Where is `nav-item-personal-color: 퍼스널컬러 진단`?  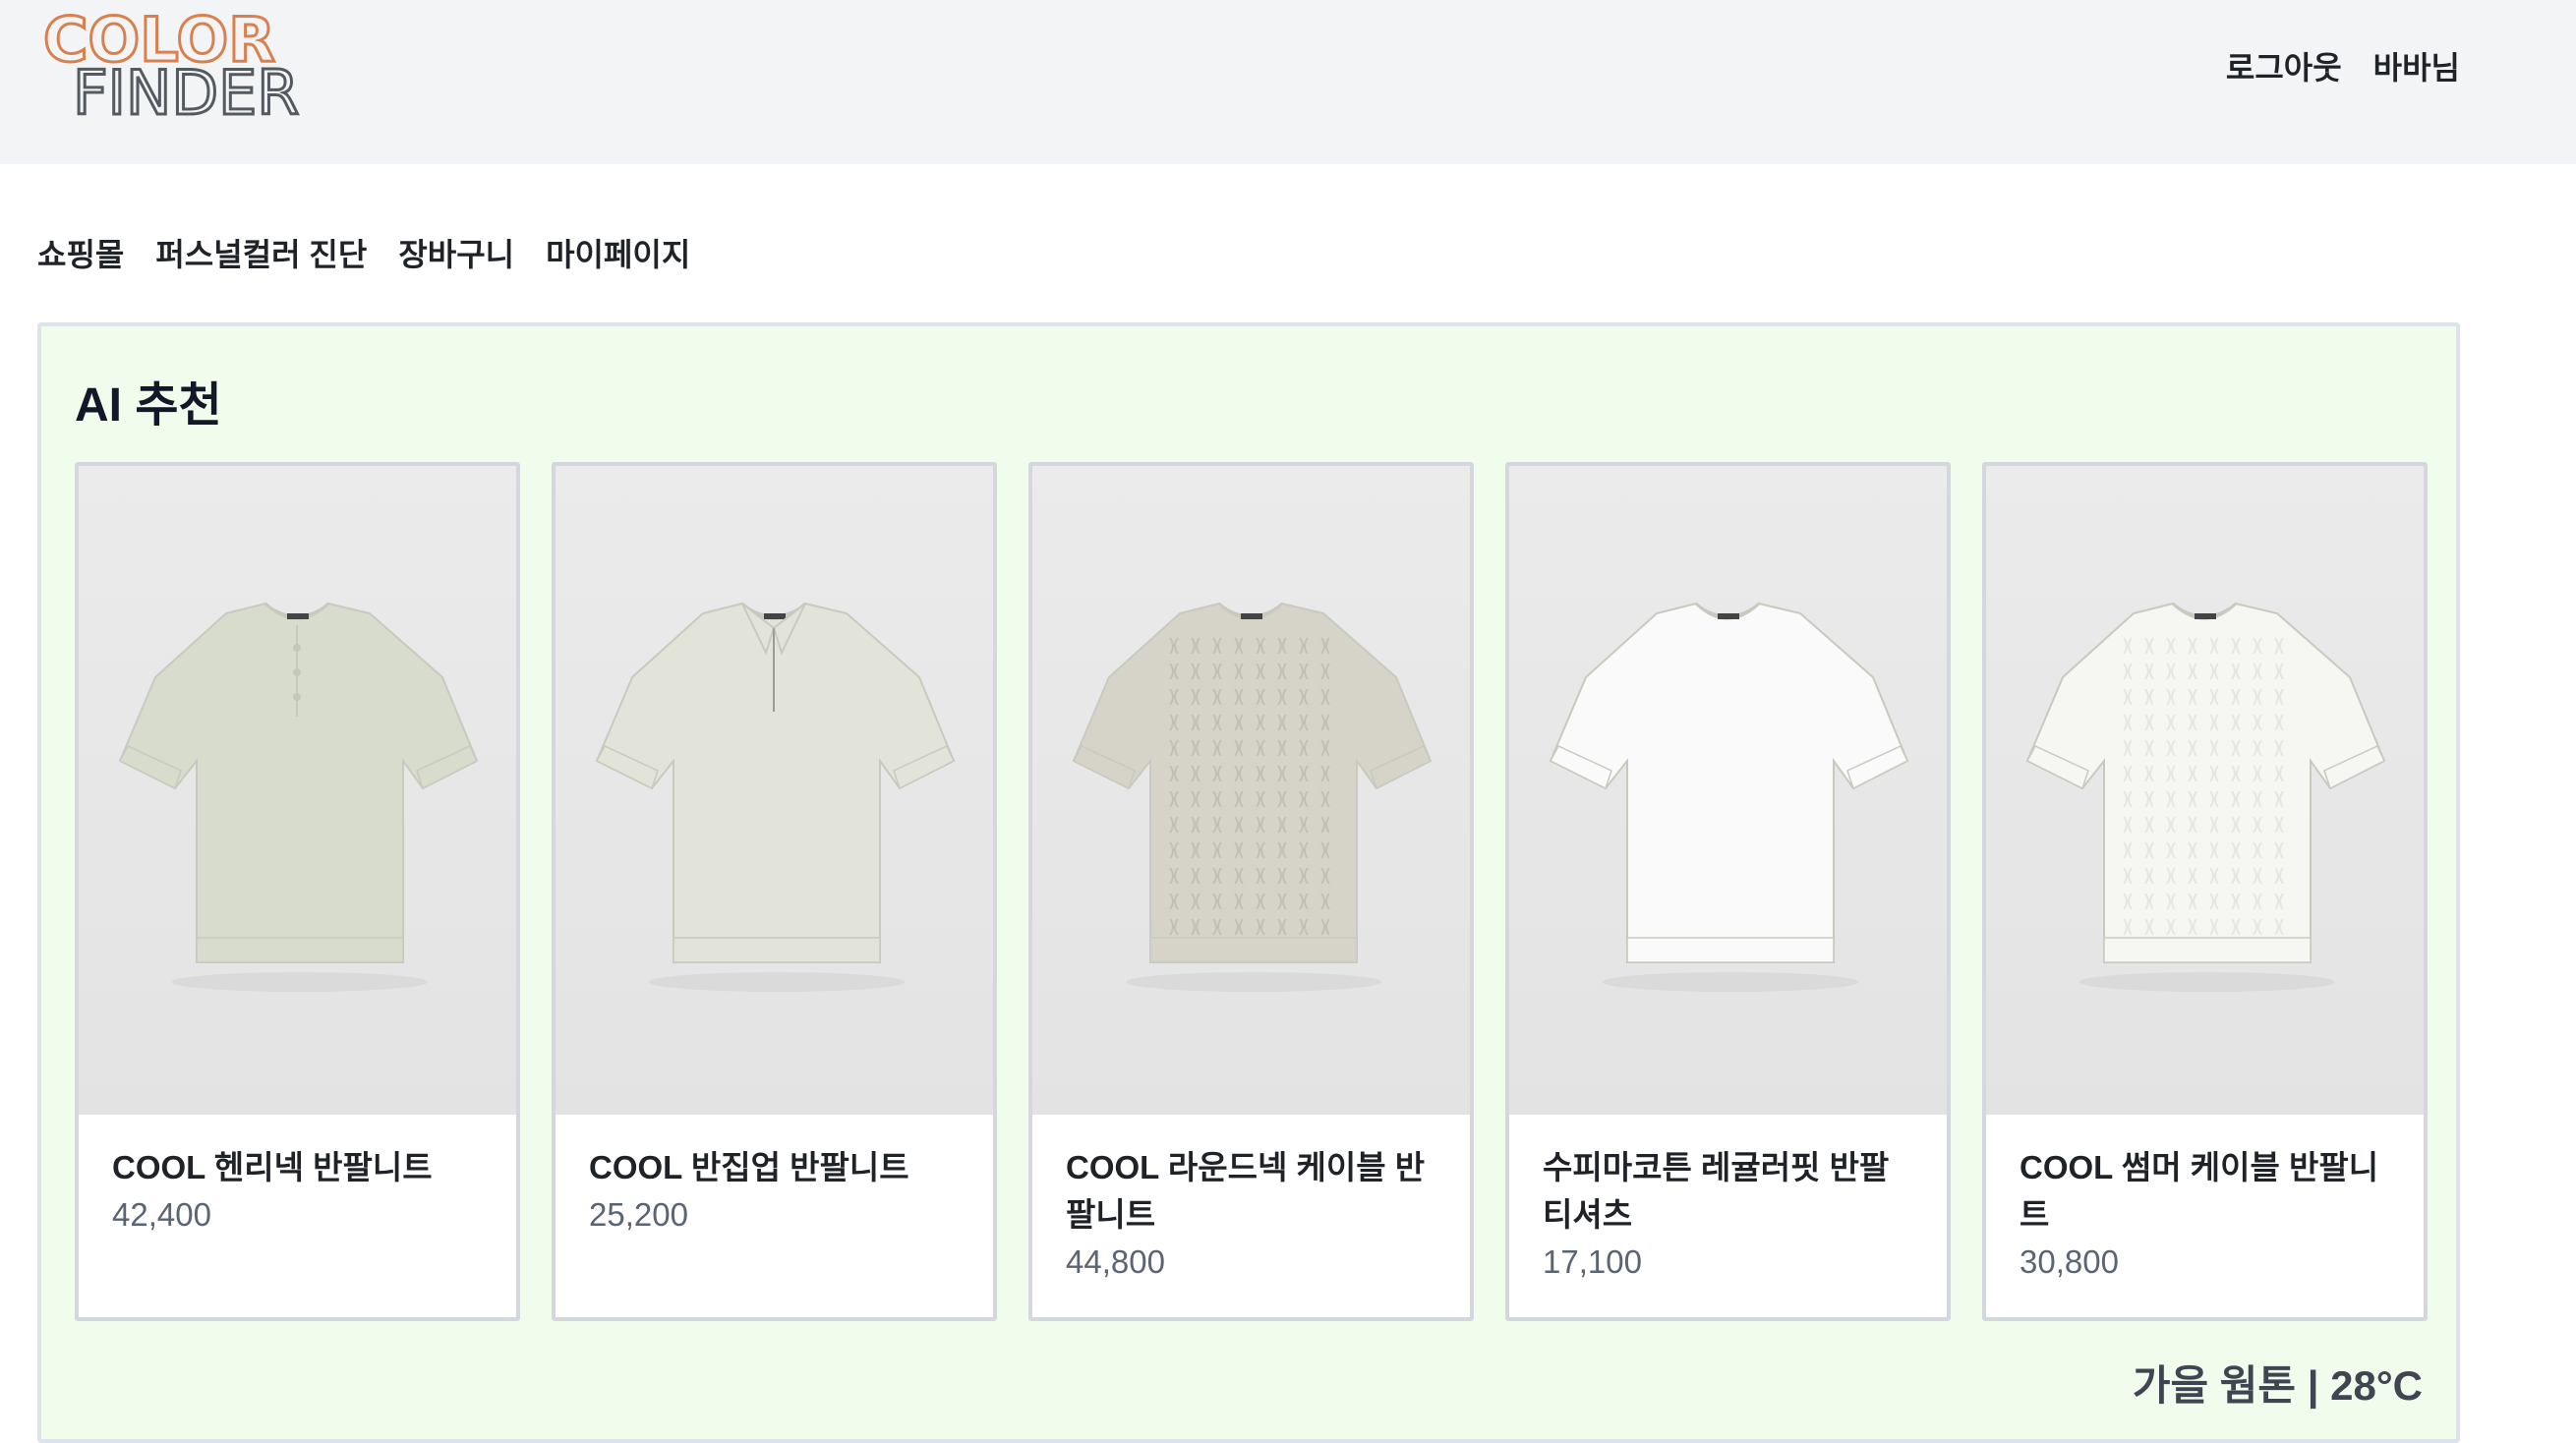
nav-item-personal-color: 퍼스널컬러 진단 is located at coordinates (261, 252).